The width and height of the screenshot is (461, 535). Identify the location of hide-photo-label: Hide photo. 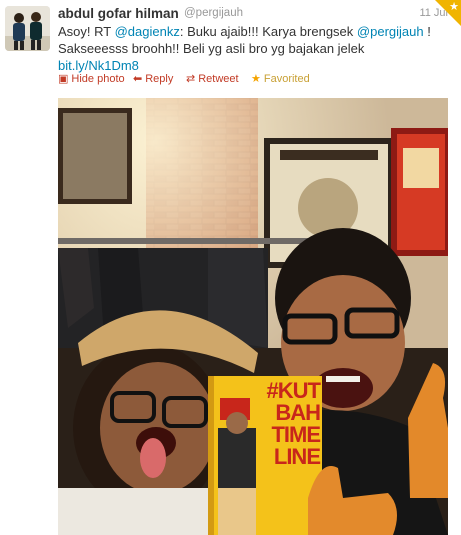
(98, 79).